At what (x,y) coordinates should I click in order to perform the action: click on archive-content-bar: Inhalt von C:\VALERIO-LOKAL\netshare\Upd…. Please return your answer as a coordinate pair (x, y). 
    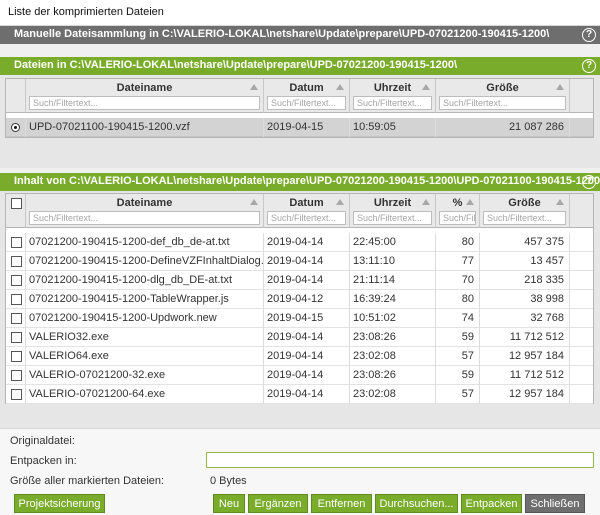
    Looking at the image, I should click on (300, 182).